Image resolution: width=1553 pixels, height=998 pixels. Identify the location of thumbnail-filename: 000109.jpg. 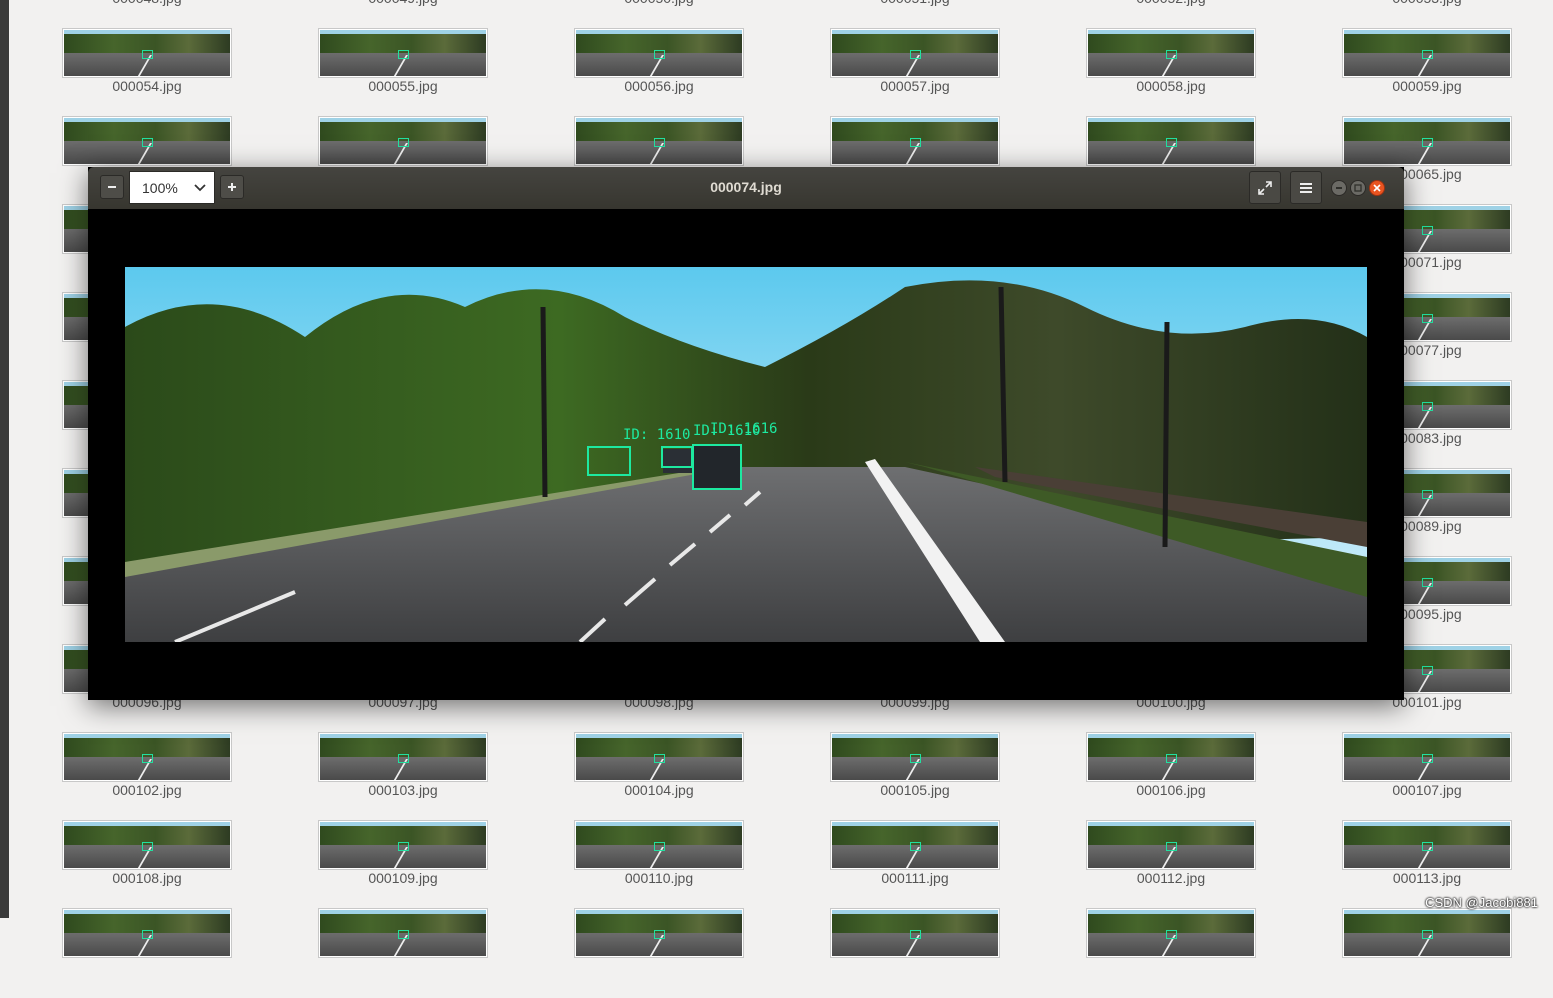
(403, 878).